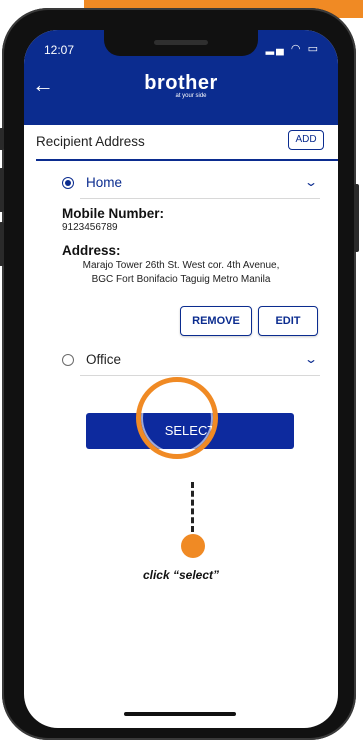 The height and width of the screenshot is (746, 363). I want to click on callout-dot, so click(193, 546).